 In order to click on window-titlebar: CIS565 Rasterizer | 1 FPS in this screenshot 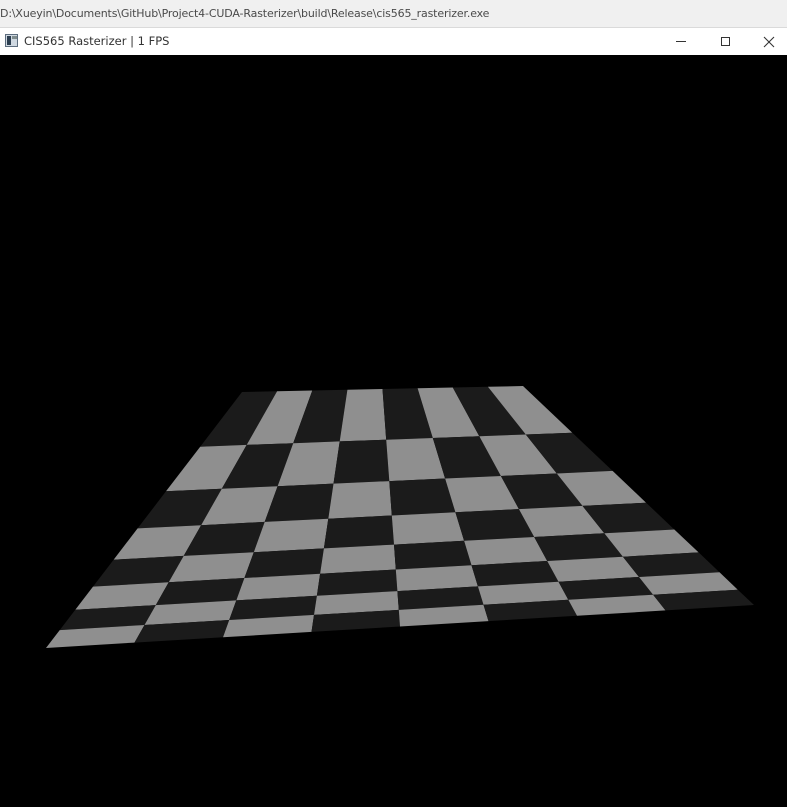, I will do `click(393, 41)`.